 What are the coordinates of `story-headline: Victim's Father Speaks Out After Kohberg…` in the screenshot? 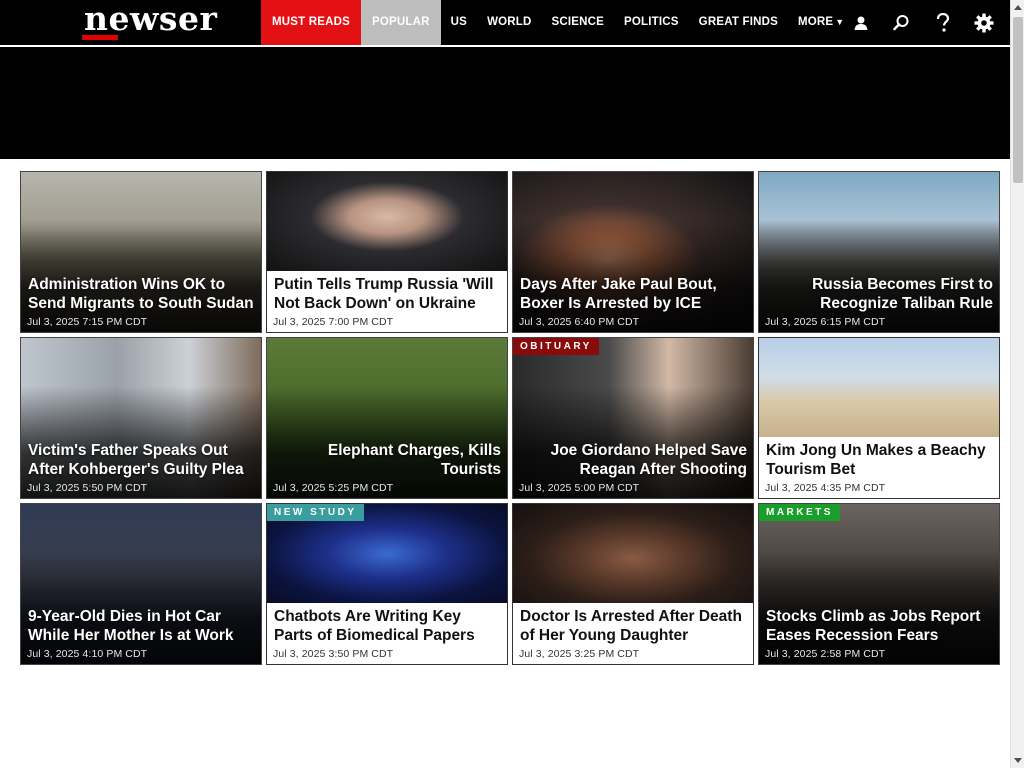 It's located at (141, 460).